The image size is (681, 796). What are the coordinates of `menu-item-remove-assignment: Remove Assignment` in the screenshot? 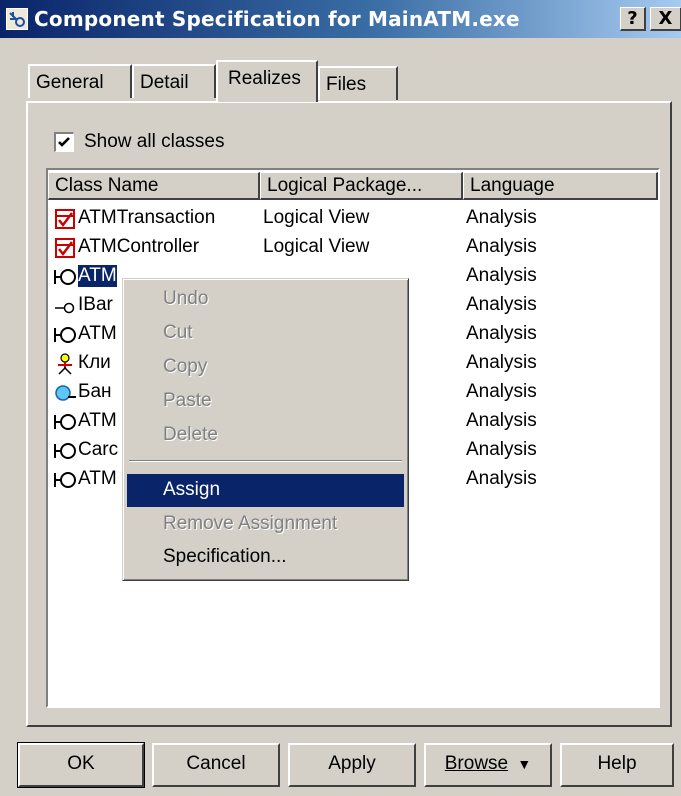 It's located at (265, 524).